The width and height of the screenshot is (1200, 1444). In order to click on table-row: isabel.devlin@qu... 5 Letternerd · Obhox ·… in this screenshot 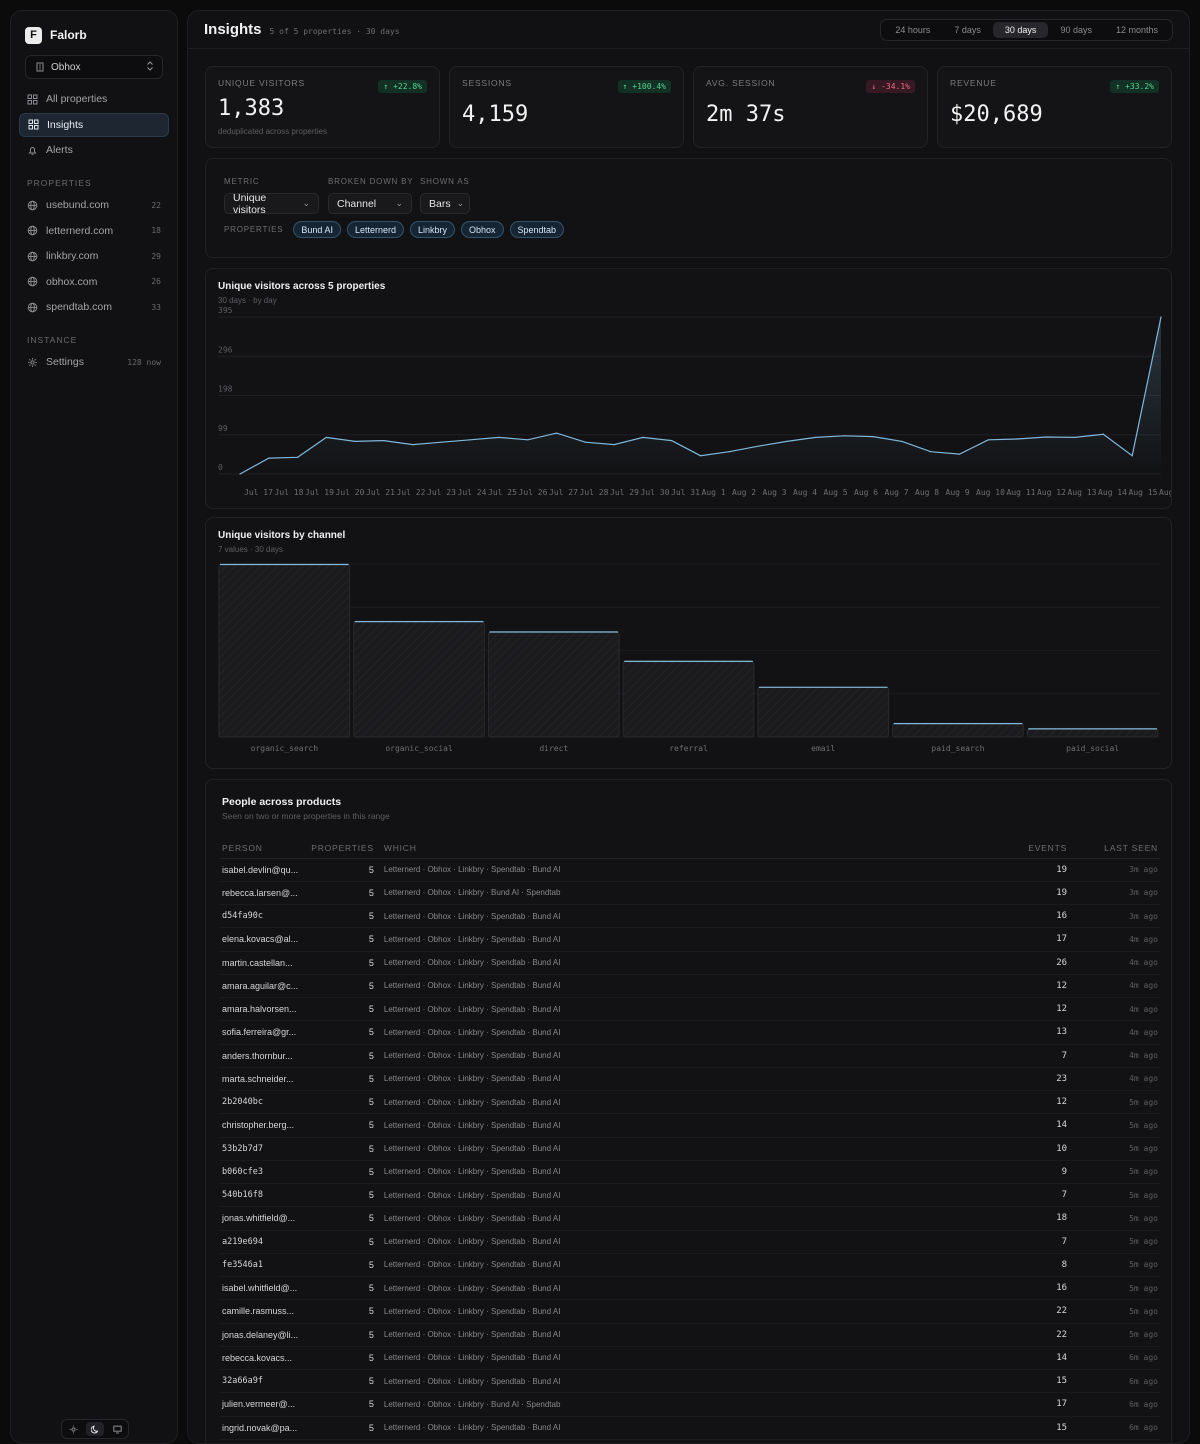, I will do `click(690, 870)`.